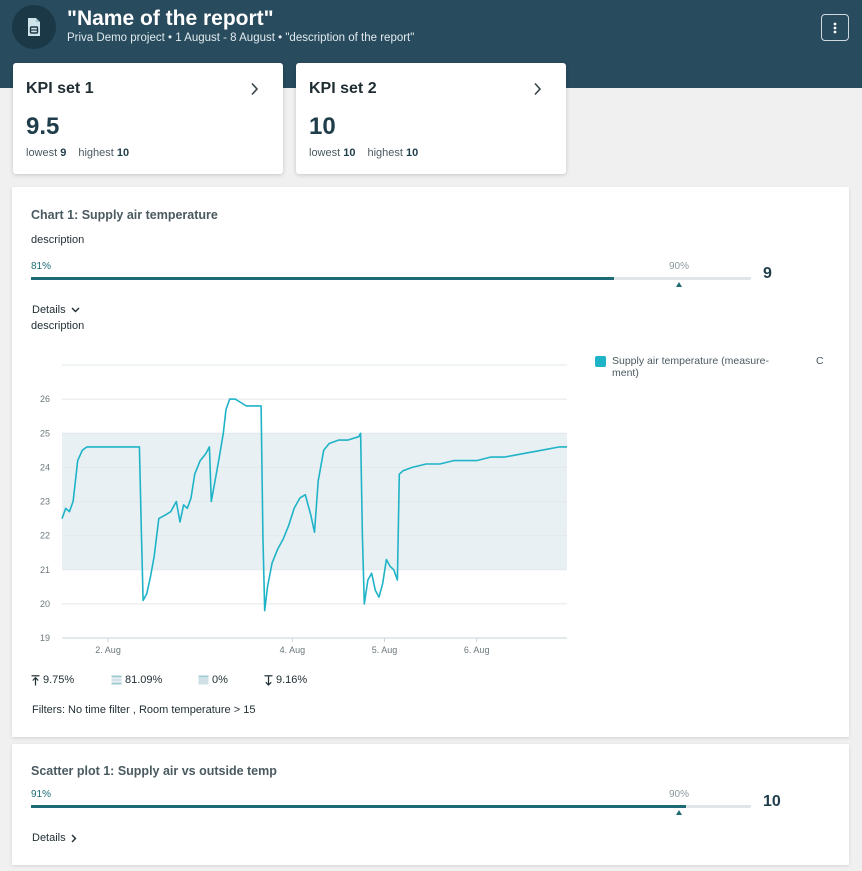 Image resolution: width=862 pixels, height=871 pixels. I want to click on x-tick-label: 2. Aug, so click(108, 650).